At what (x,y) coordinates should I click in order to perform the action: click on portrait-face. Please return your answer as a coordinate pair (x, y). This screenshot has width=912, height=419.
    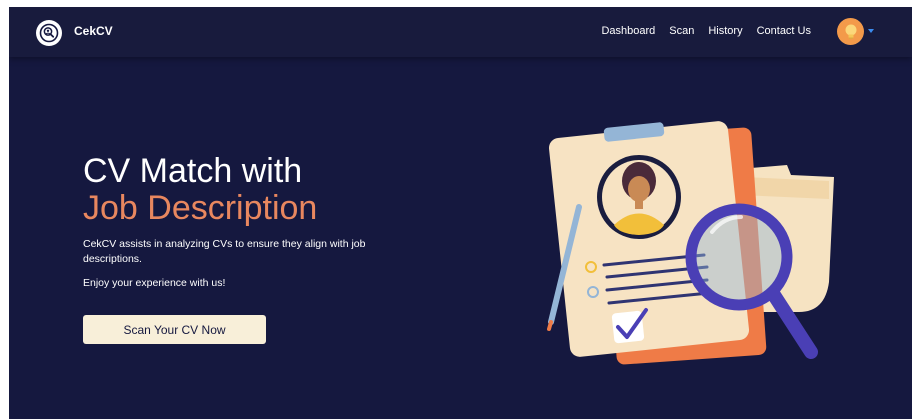
    Looking at the image, I should click on (639, 189).